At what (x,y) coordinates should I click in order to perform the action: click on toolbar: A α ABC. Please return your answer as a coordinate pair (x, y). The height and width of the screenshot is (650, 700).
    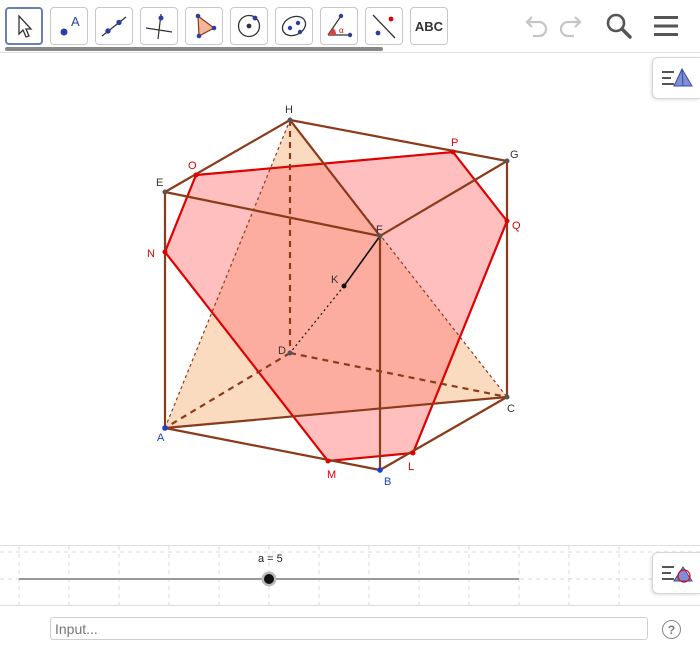
    Looking at the image, I should click on (350, 26).